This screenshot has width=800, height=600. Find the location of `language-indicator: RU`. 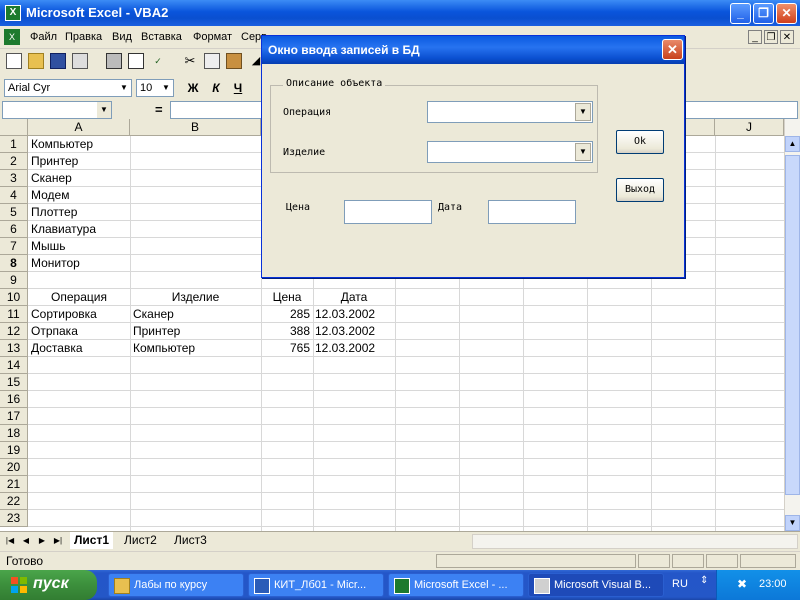

language-indicator: RU is located at coordinates (680, 584).